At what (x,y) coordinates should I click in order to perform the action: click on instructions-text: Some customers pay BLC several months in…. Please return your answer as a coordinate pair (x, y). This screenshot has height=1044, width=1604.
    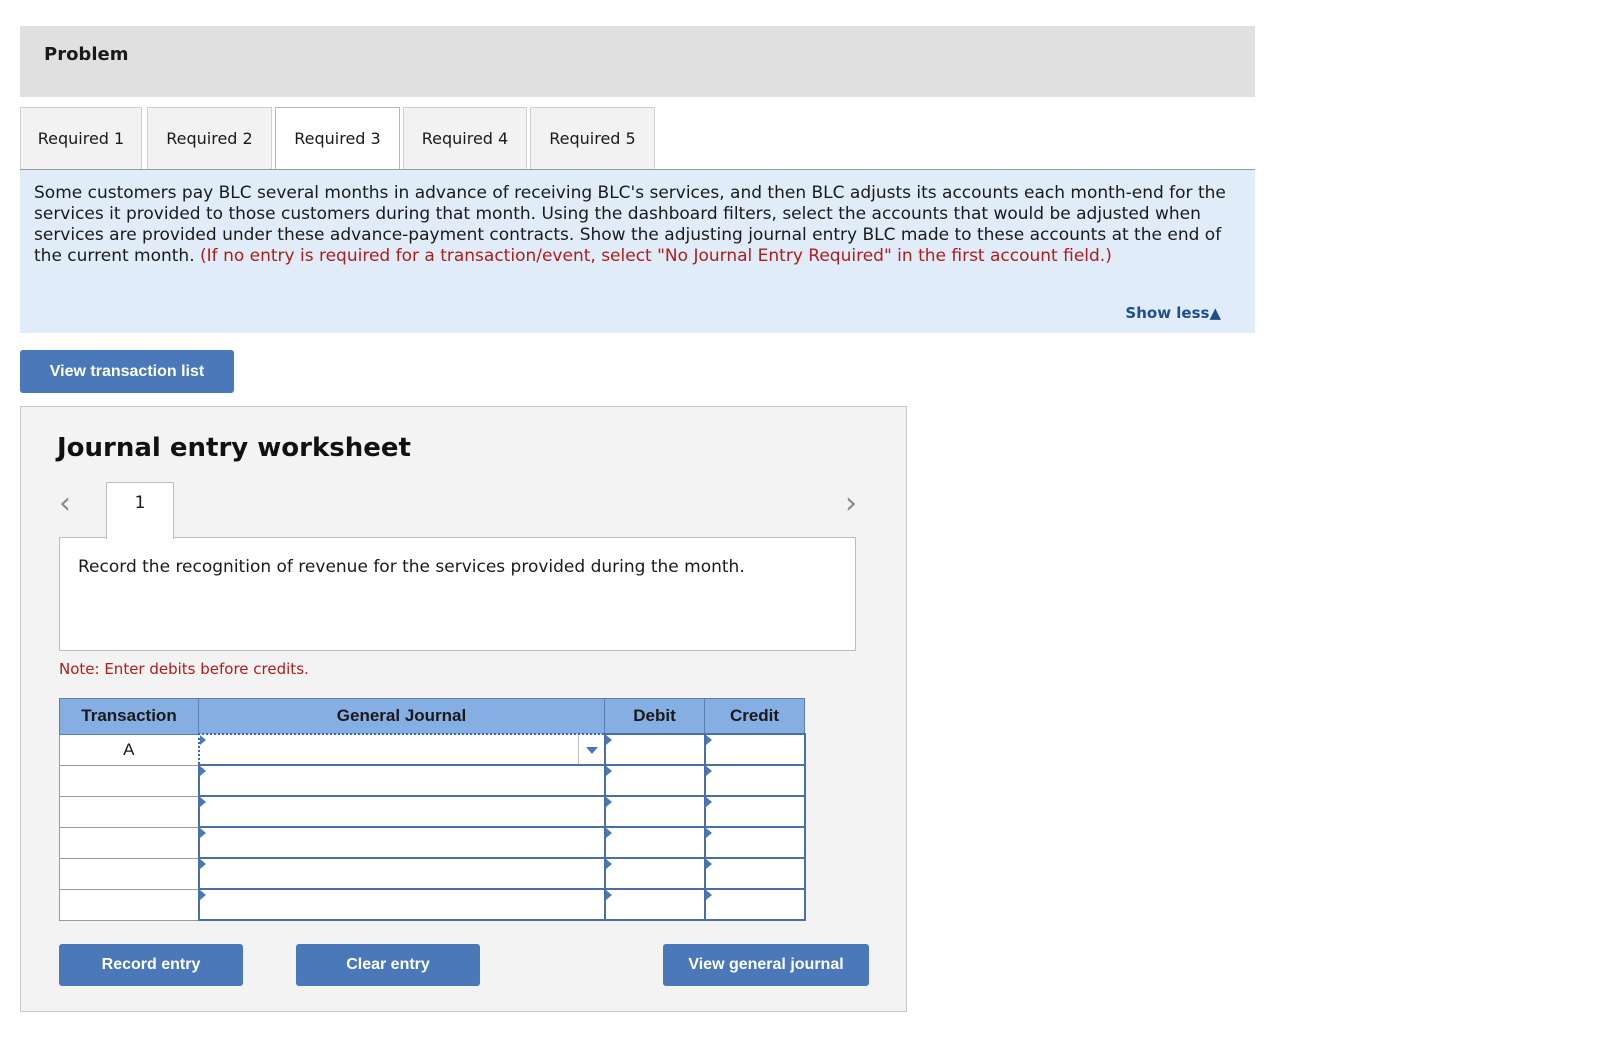
    Looking at the image, I should click on (637, 225).